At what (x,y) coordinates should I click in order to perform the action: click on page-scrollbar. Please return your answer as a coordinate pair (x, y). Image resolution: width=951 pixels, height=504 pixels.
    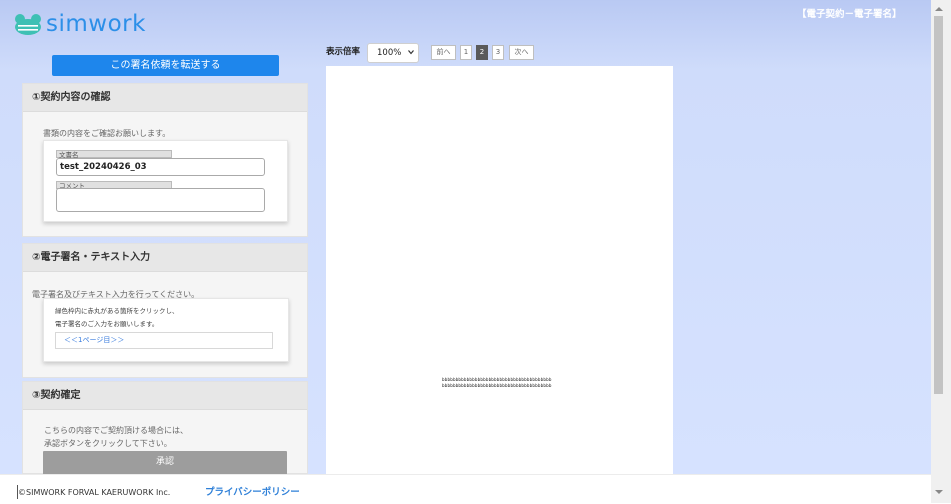
    Looking at the image, I should click on (941, 251).